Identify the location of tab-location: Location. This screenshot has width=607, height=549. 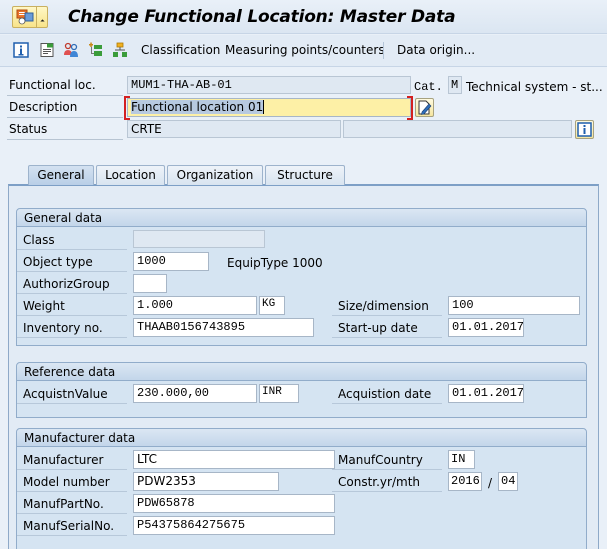
(130, 175).